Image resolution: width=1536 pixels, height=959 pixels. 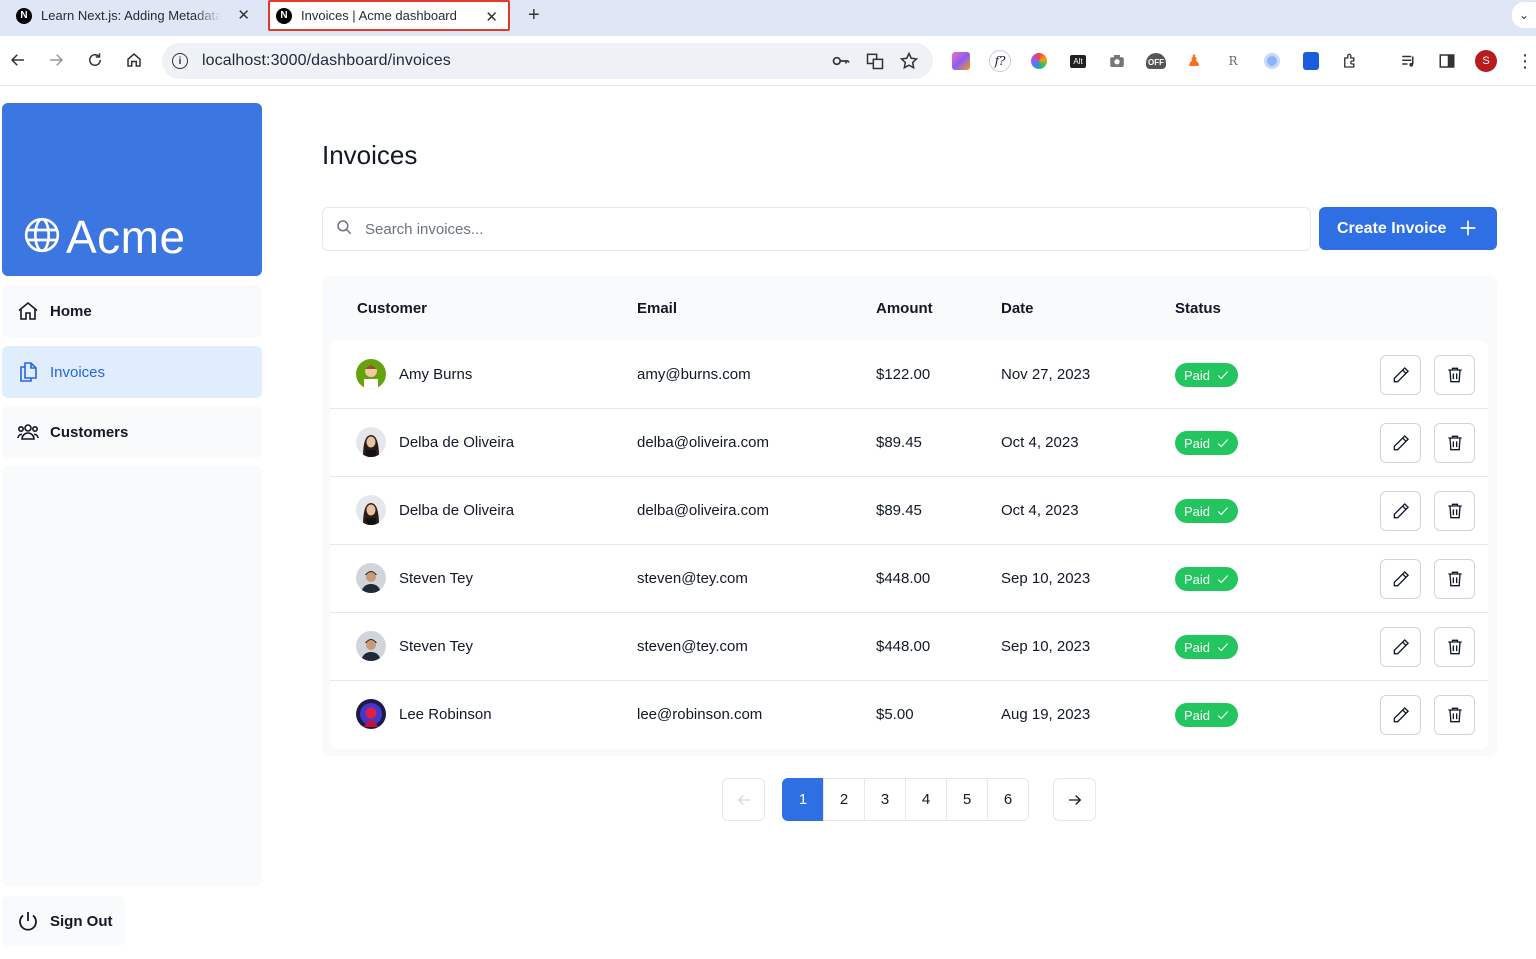 What do you see at coordinates (926, 799) in the screenshot?
I see `page-4-button: 4` at bounding box center [926, 799].